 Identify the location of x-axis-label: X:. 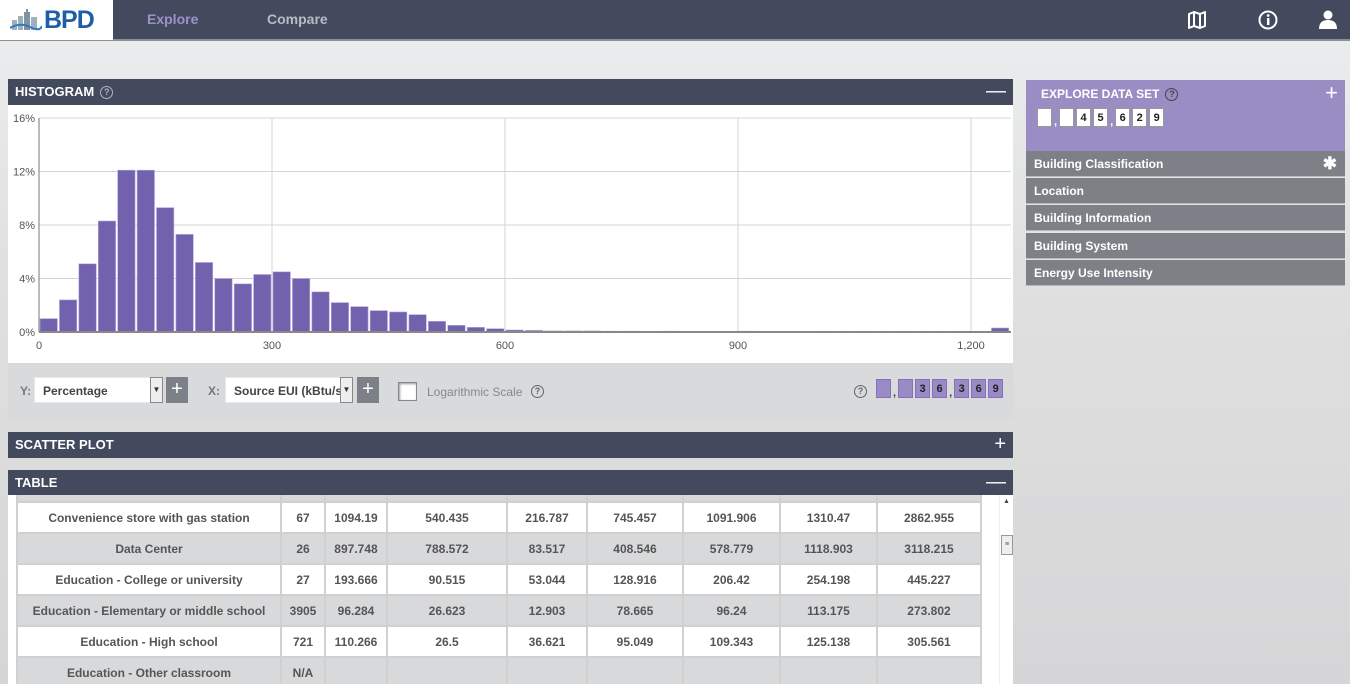
(214, 391).